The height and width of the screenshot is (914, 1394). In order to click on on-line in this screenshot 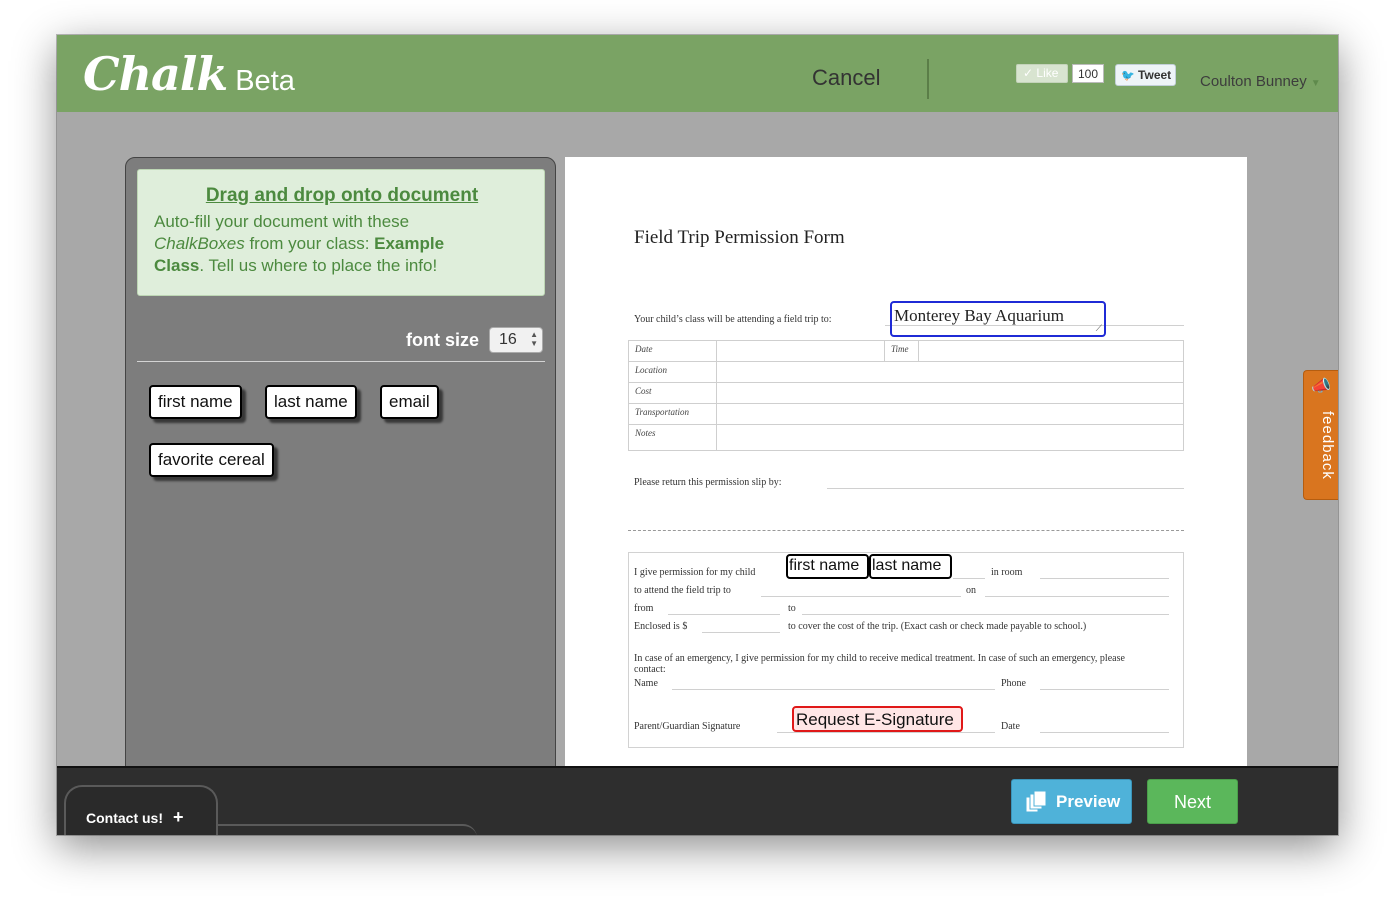, I will do `click(1077, 596)`.